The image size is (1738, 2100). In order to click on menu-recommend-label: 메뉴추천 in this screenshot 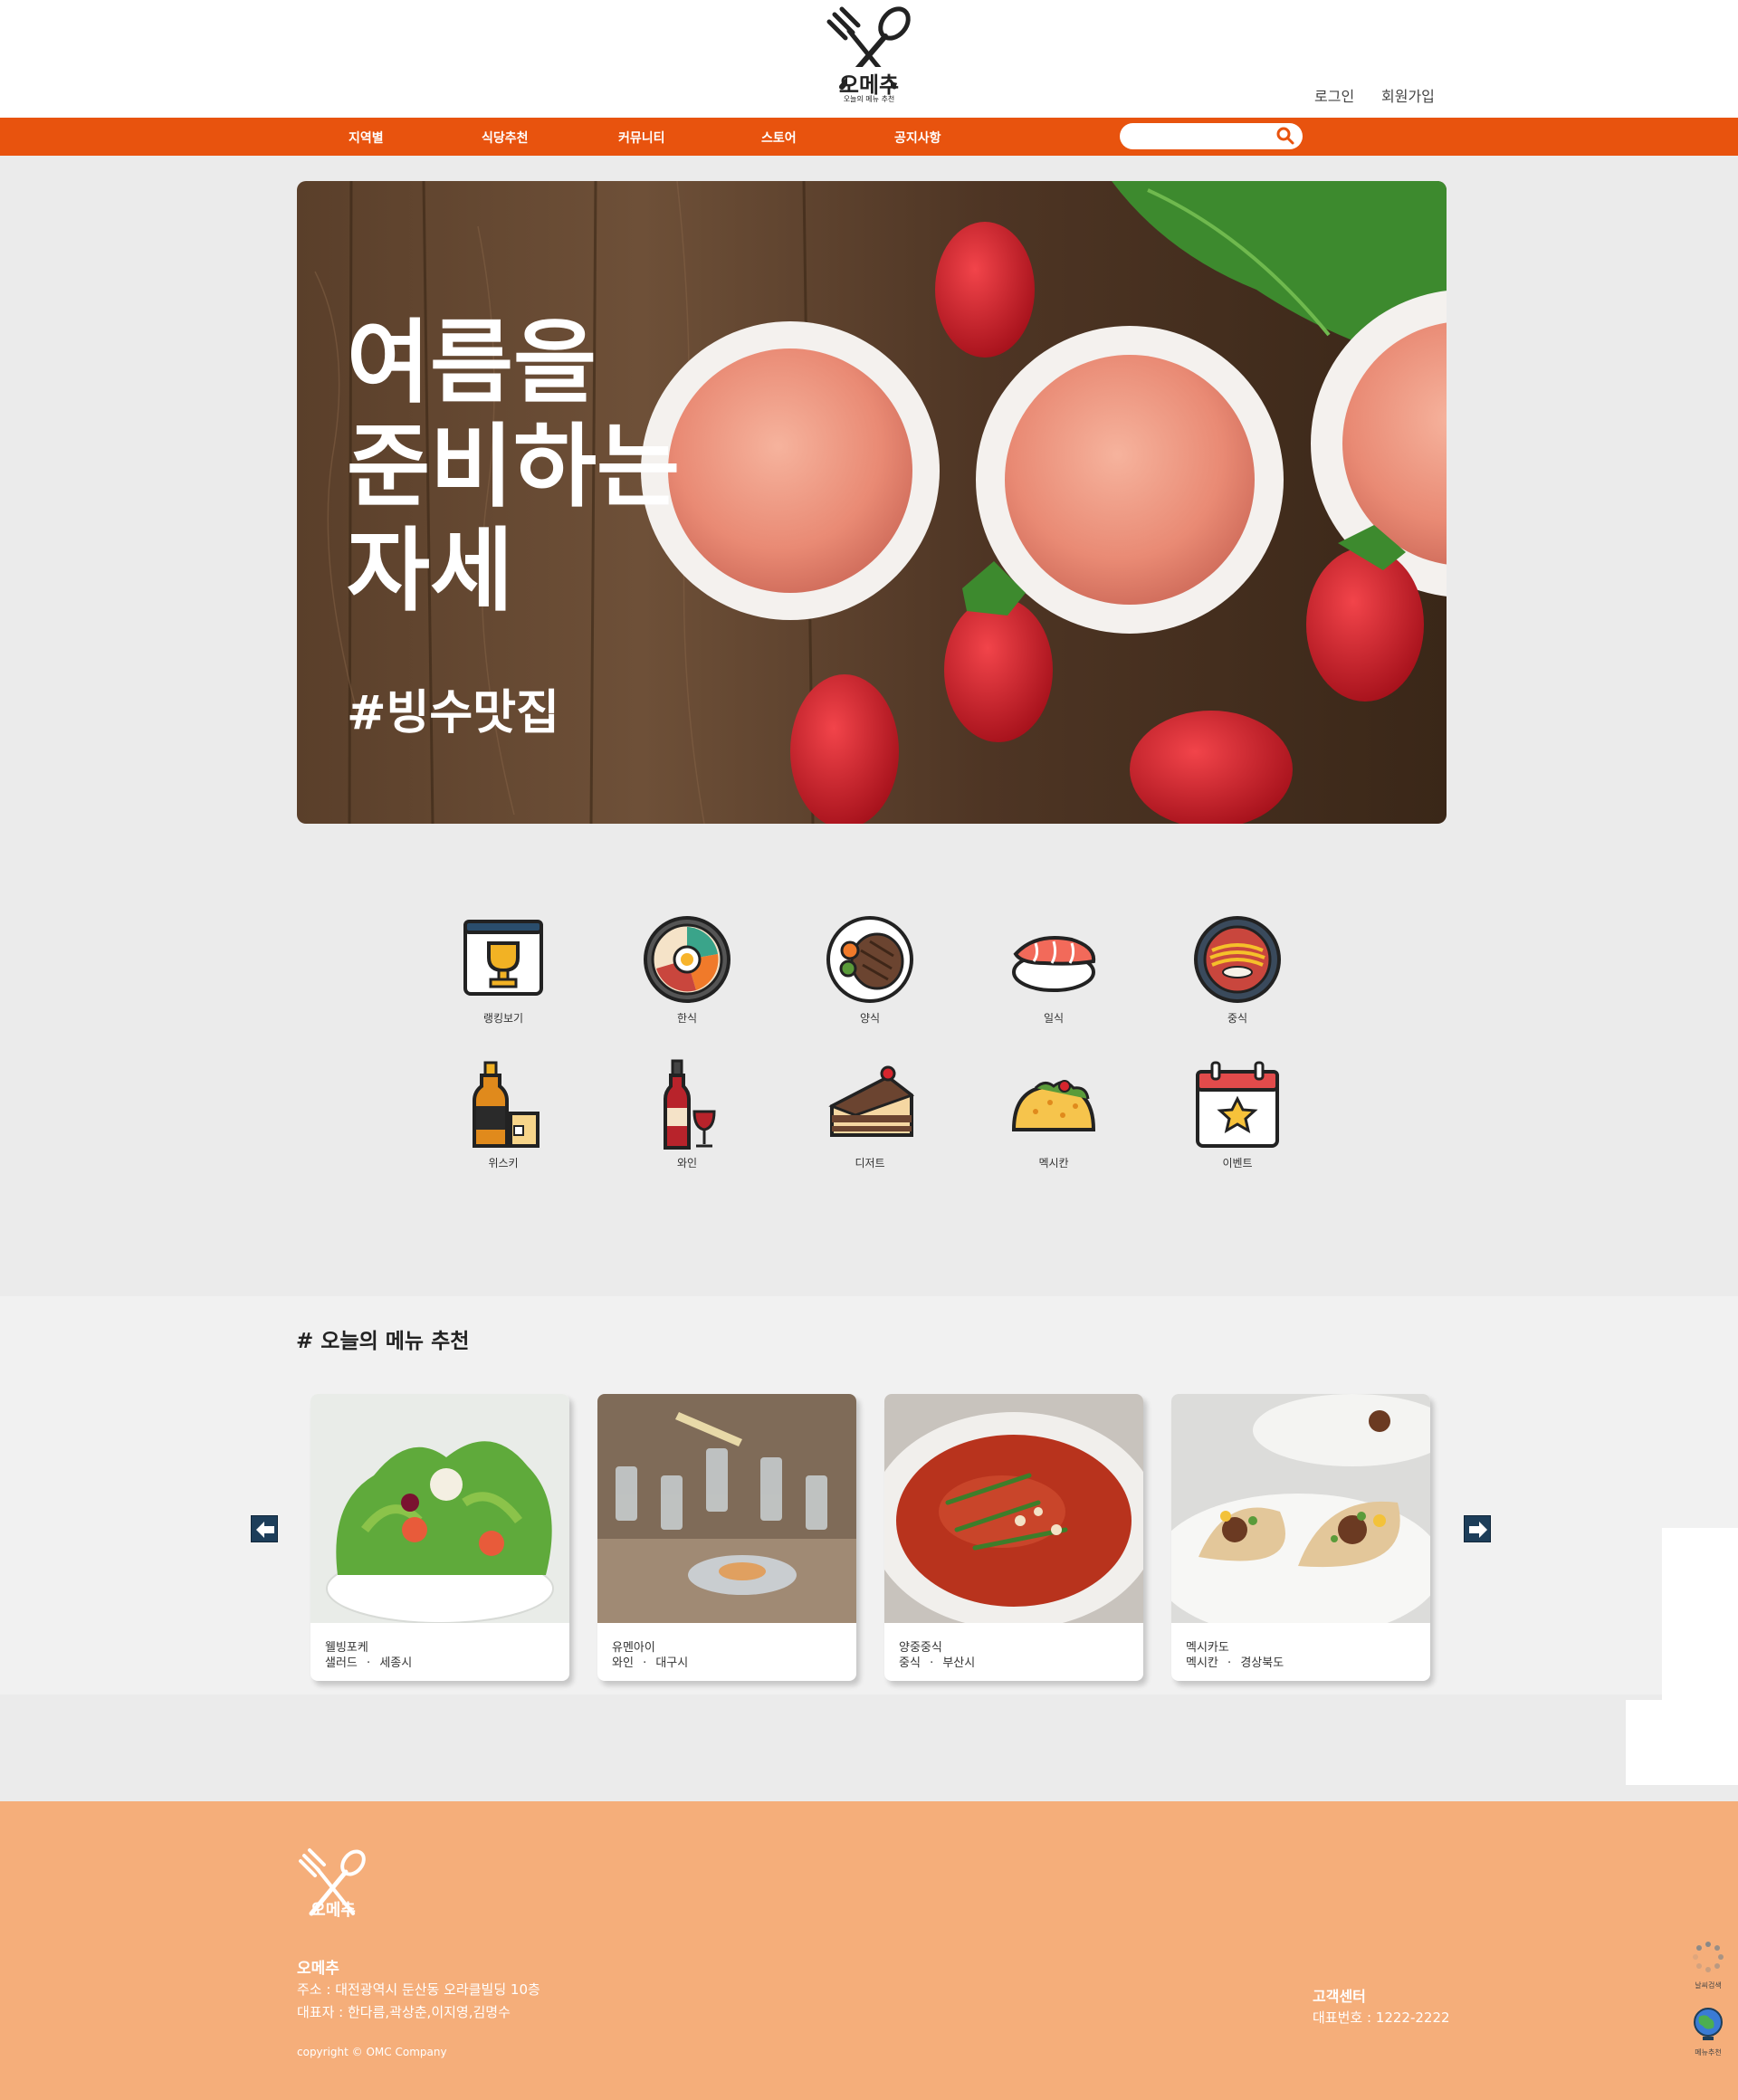, I will do `click(1708, 2052)`.